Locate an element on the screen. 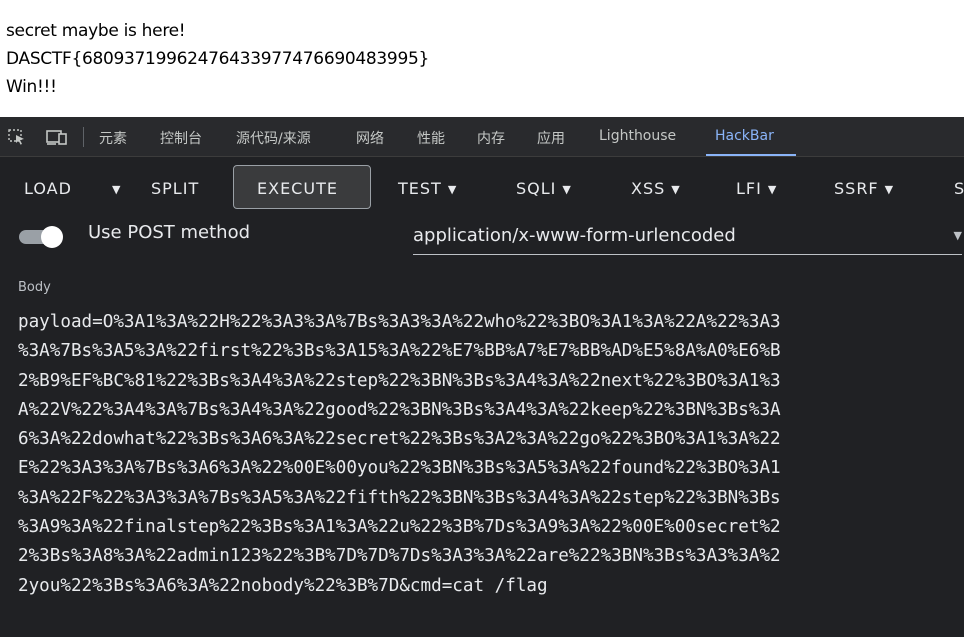 The height and width of the screenshot is (637, 964). xss-menu-label: XSS is located at coordinates (648, 188).